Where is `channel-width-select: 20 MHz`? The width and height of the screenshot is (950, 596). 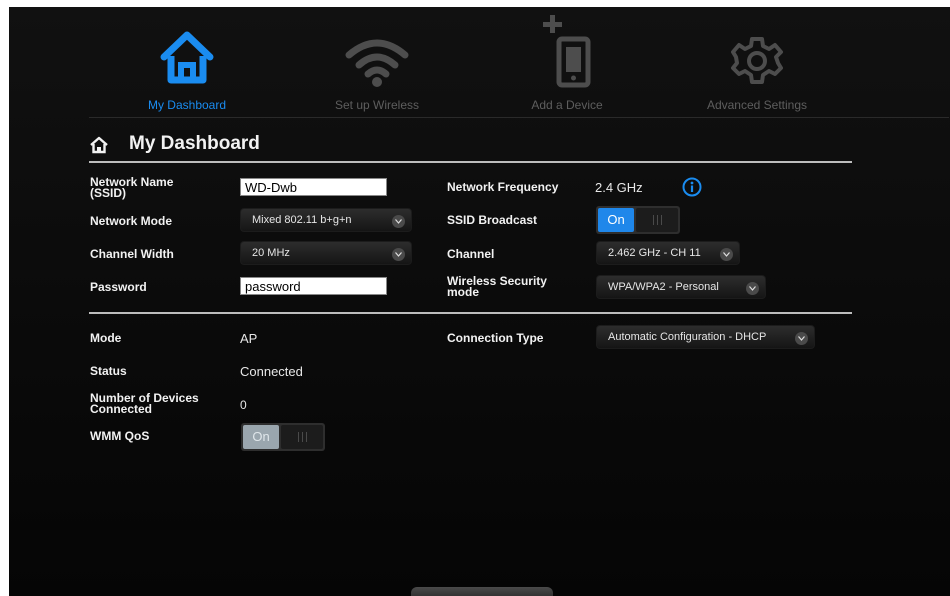 channel-width-select: 20 MHz is located at coordinates (326, 253).